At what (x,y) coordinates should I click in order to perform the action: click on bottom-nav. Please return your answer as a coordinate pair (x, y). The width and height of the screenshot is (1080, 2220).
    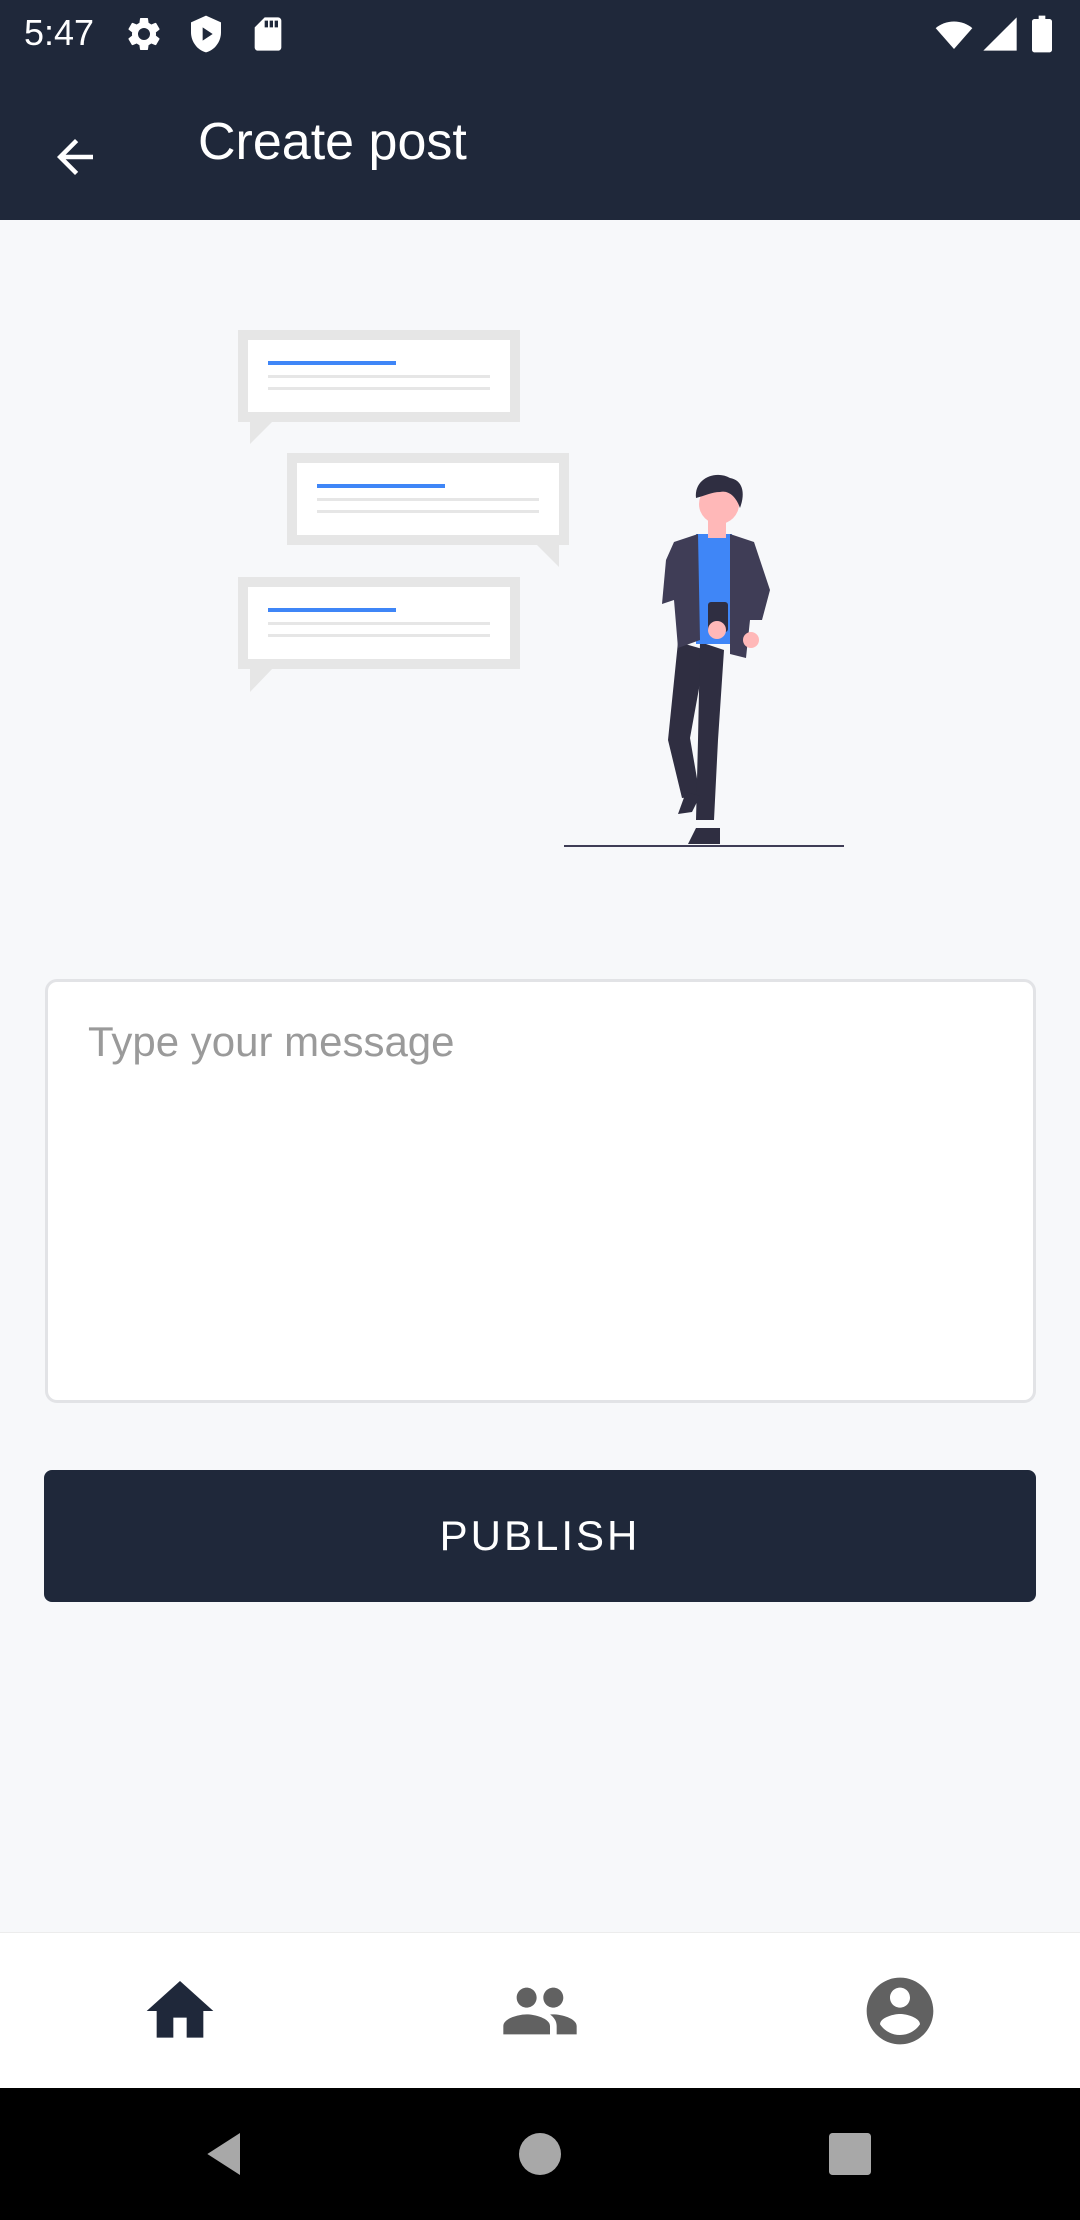
    Looking at the image, I should click on (540, 2010).